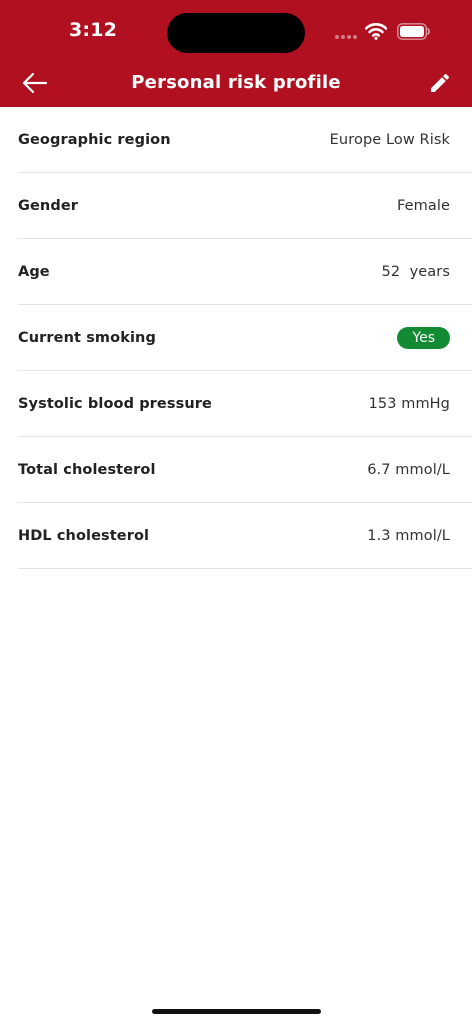  What do you see at coordinates (236, 53) in the screenshot?
I see `app-header: 3:12 Personal risk profile` at bounding box center [236, 53].